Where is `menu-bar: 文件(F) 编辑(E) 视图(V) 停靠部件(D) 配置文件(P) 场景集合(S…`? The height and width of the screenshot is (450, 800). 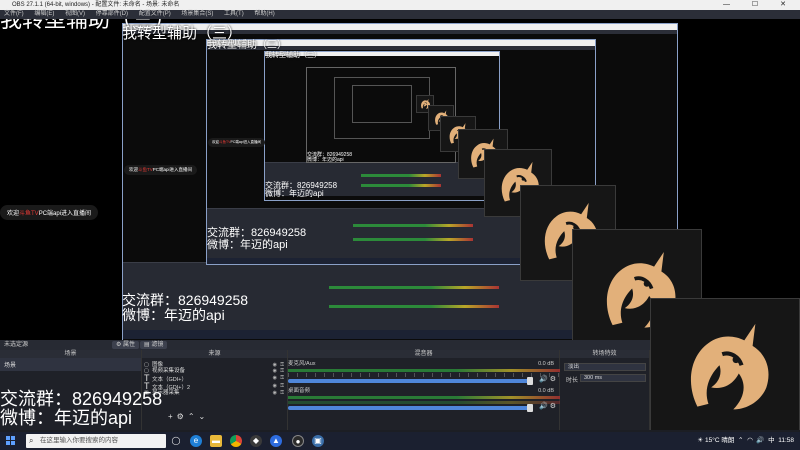 menu-bar: 文件(F) 编辑(E) 视图(V) 停靠部件(D) 配置文件(P) 场景集合(S… is located at coordinates (400, 14).